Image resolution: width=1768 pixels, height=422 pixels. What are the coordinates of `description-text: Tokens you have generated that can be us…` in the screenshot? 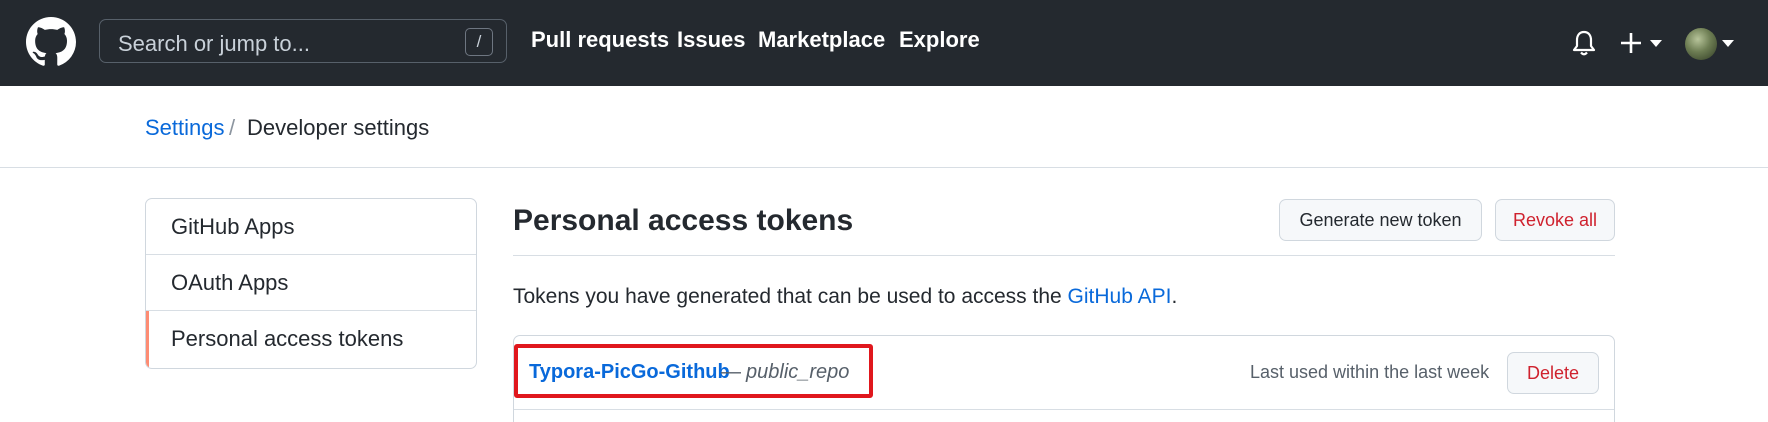 It's located at (790, 296).